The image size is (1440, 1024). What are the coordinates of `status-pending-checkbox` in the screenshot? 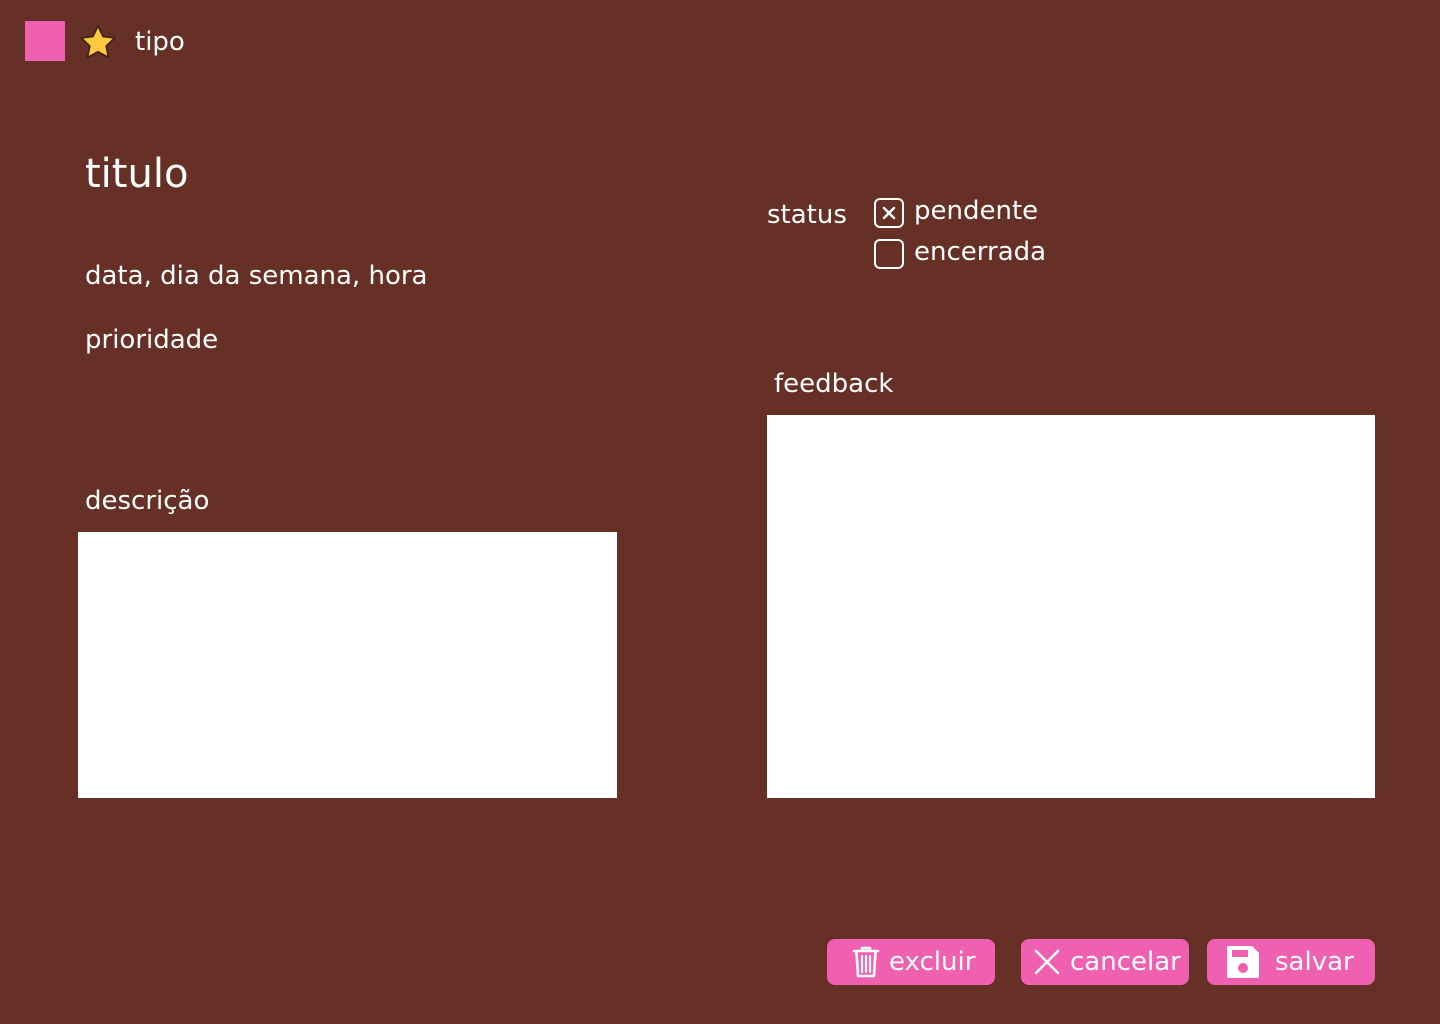 It's located at (889, 213).